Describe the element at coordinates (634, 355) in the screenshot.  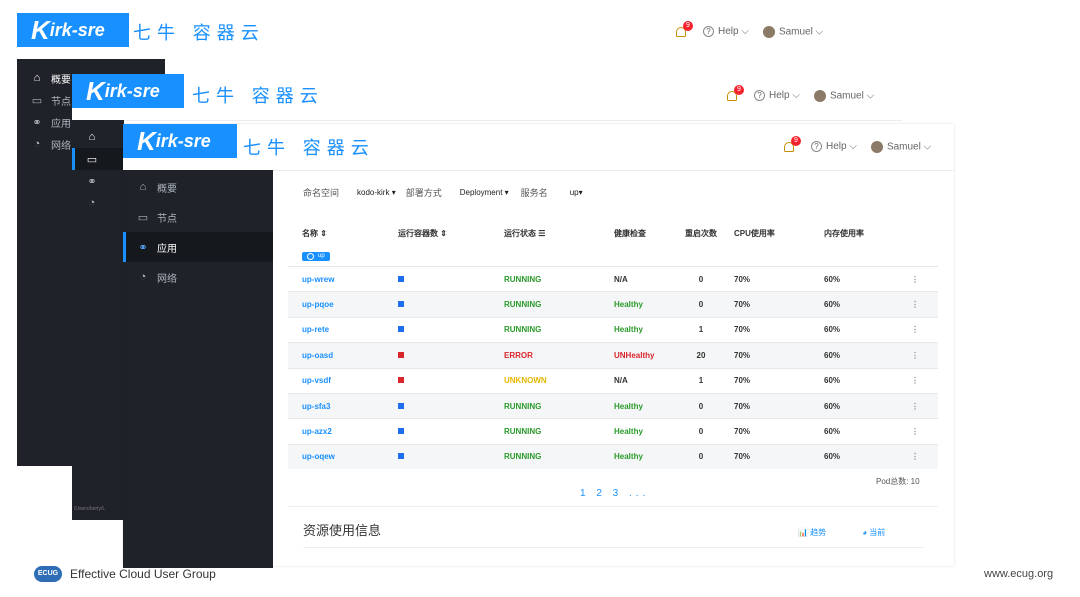
I see `health-status: UNHealthy` at that location.